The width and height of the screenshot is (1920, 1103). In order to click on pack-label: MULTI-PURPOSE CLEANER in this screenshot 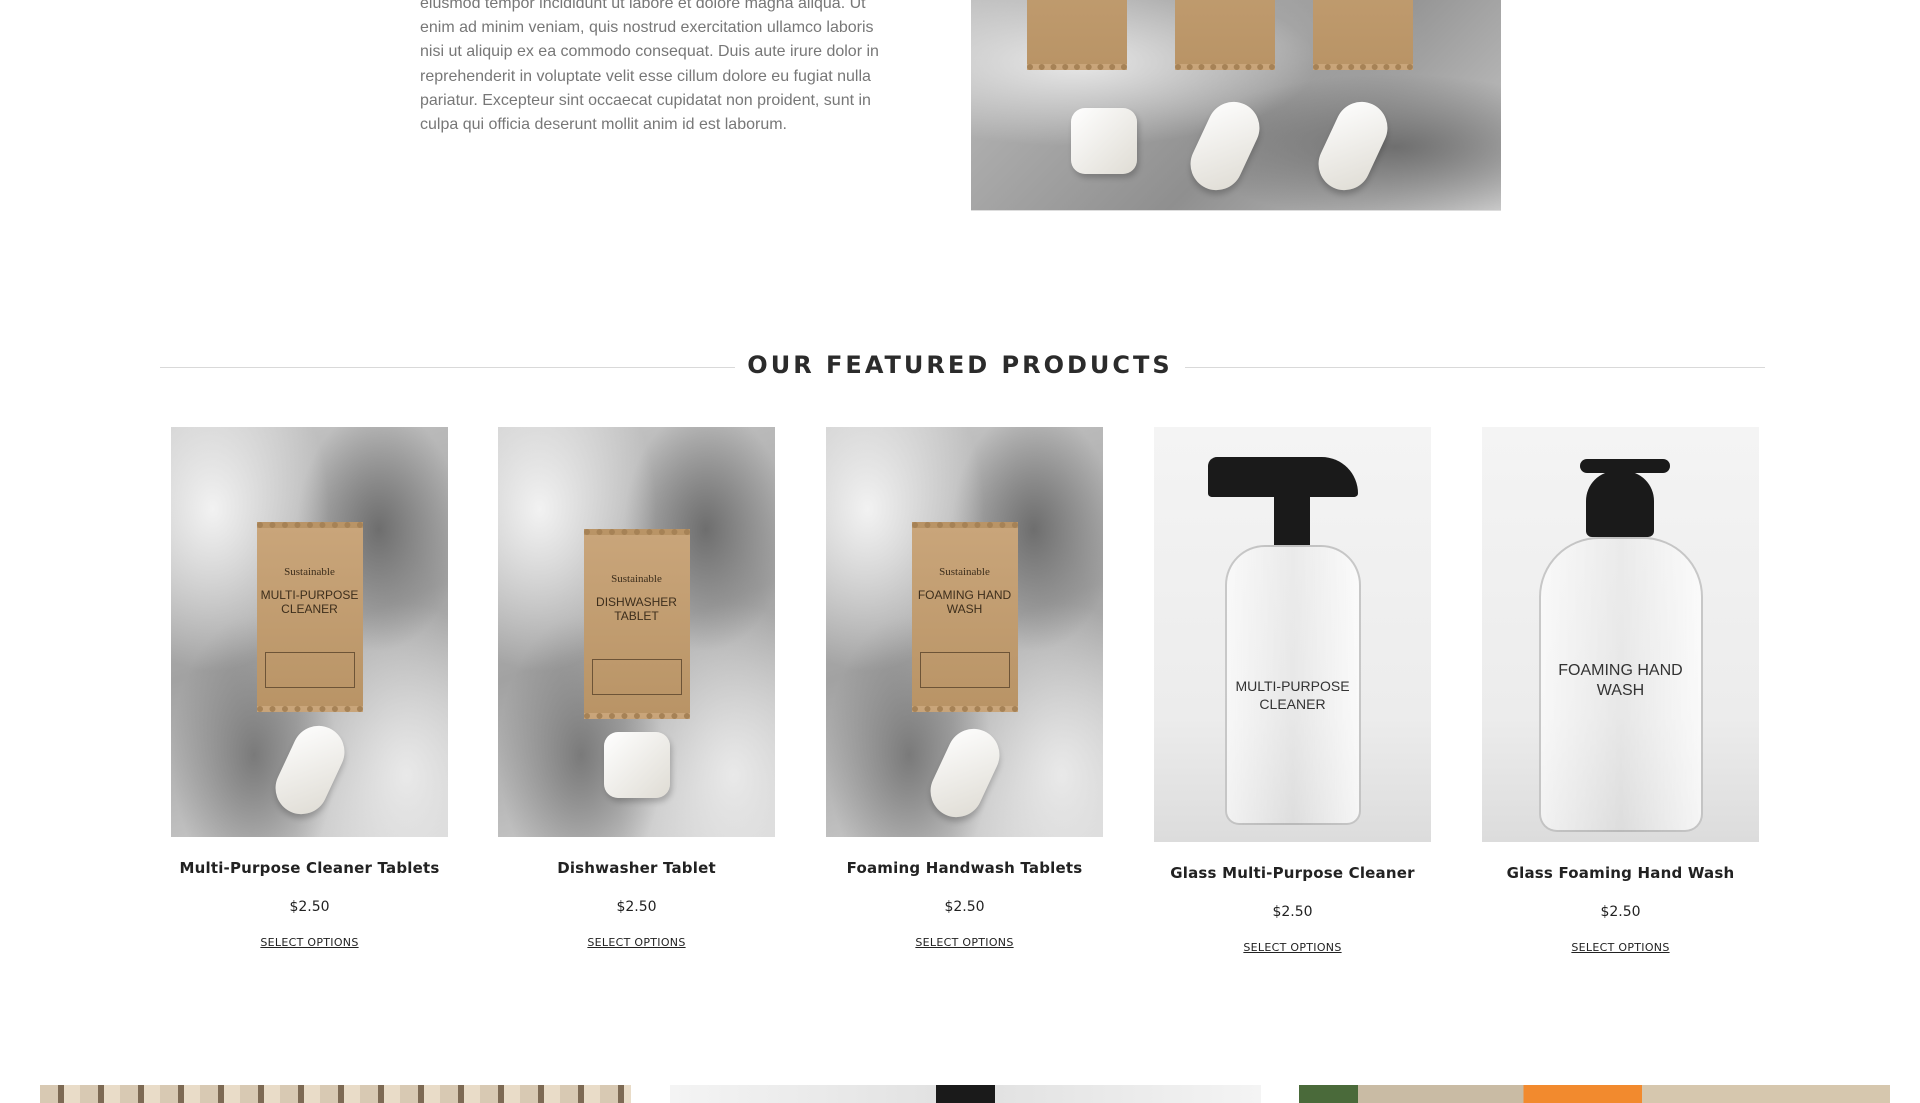, I will do `click(309, 602)`.